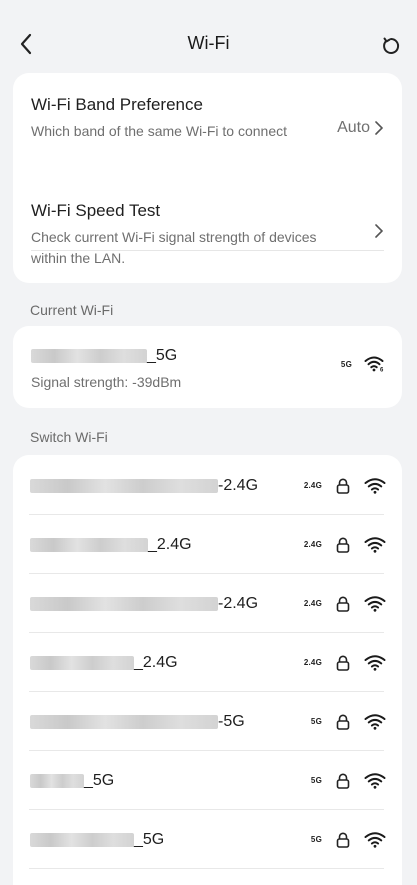 Image resolution: width=417 pixels, height=885 pixels. Describe the element at coordinates (208, 43) in the screenshot. I see `page-title: Wi-Fi` at that location.